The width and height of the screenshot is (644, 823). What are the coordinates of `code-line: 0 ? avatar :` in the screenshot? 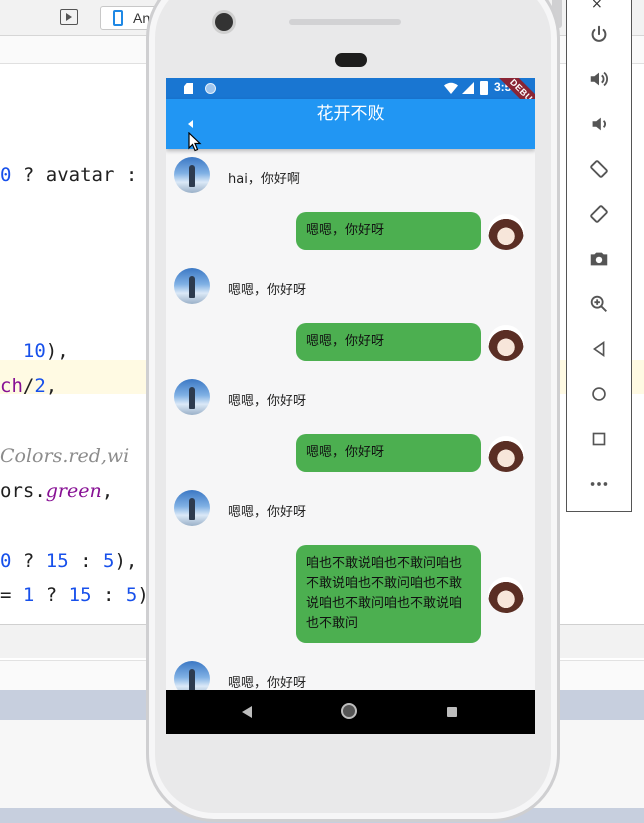 It's located at (69, 175).